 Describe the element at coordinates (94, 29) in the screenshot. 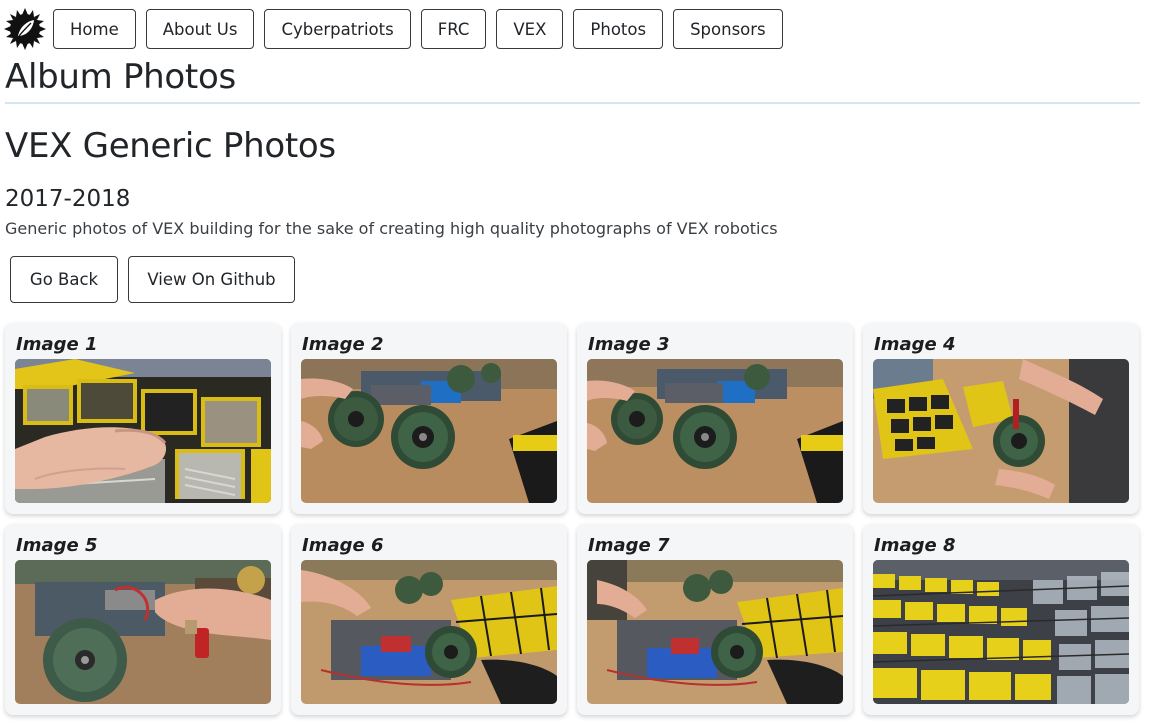

I see `nav-home-button: Home` at that location.